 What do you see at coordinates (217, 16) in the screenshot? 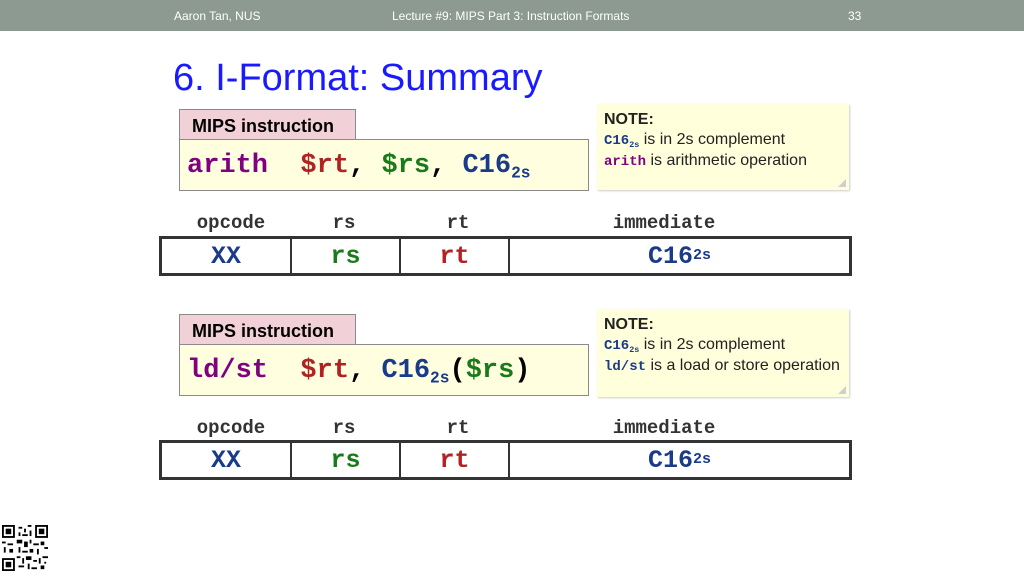
I see `header-author: Aaron Tan, NUS` at bounding box center [217, 16].